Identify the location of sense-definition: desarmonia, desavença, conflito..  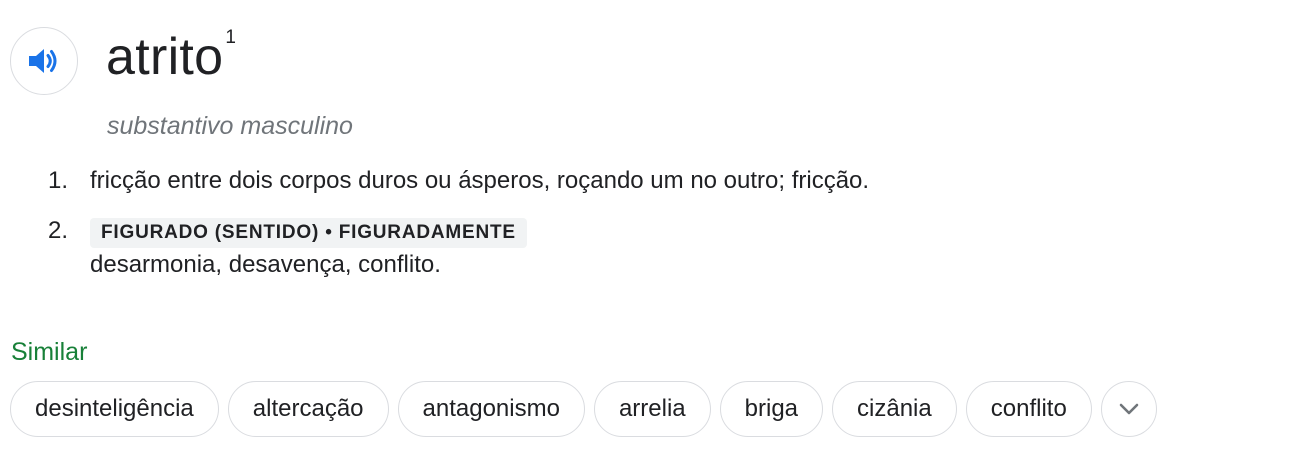
(265, 264).